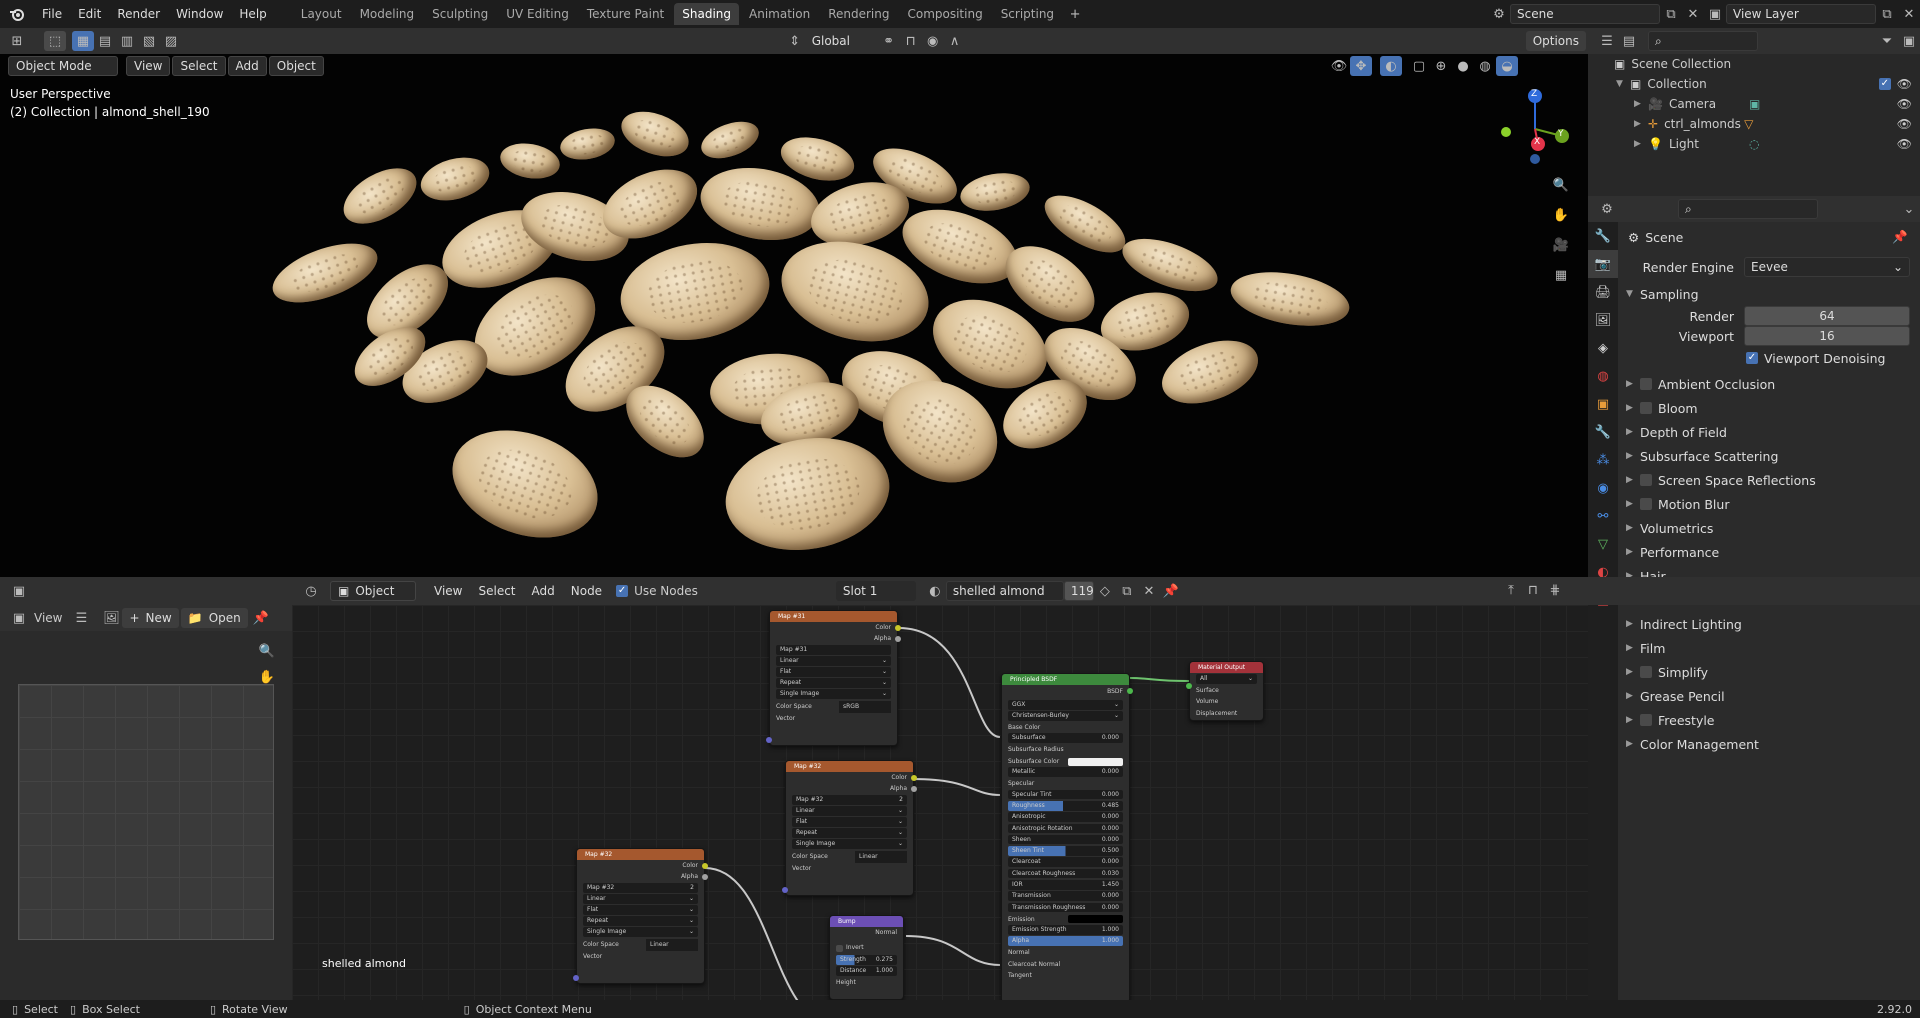  Describe the element at coordinates (149, 41) in the screenshot. I see `select-invert-icon: ▧` at that location.